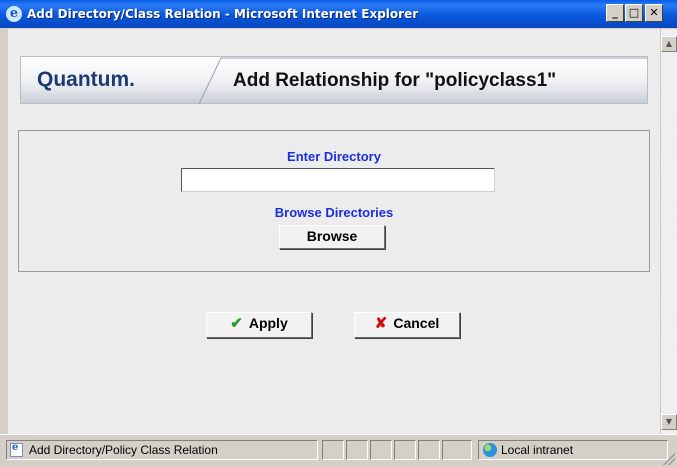 This screenshot has width=677, height=467. What do you see at coordinates (615, 13) in the screenshot?
I see `minimize-button: _` at bounding box center [615, 13].